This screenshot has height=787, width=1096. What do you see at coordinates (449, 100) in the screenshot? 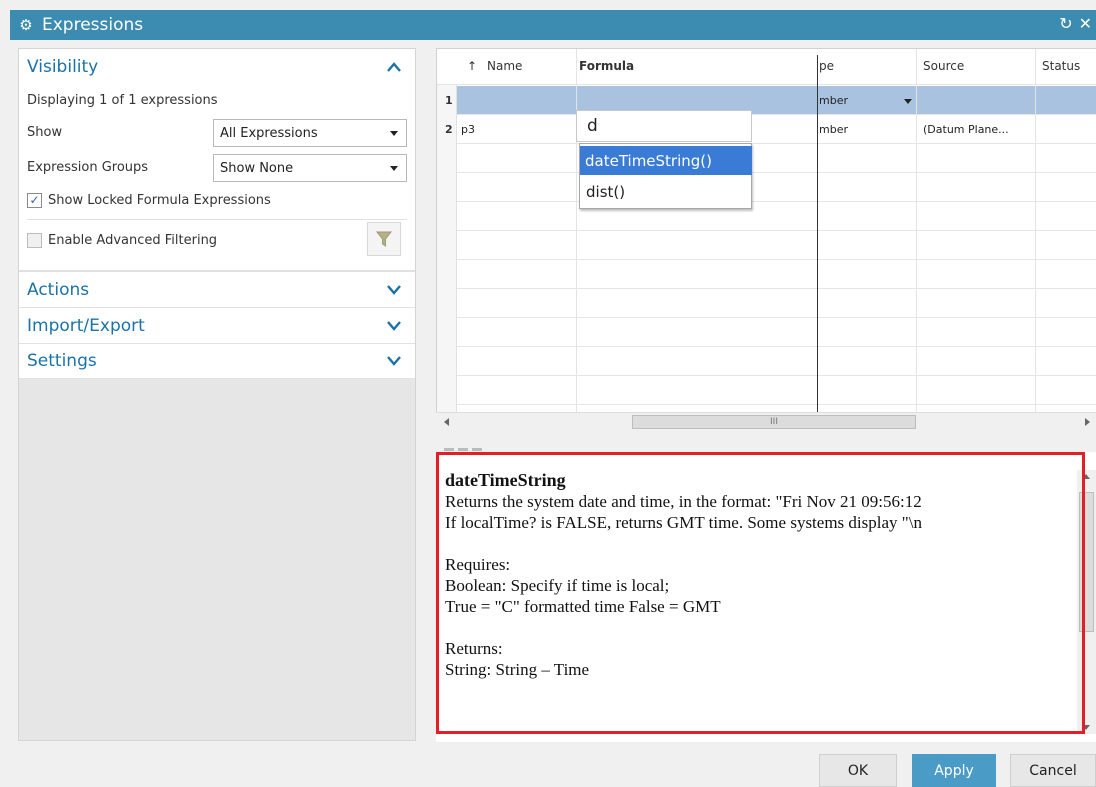
I see `row-number: 1` at bounding box center [449, 100].